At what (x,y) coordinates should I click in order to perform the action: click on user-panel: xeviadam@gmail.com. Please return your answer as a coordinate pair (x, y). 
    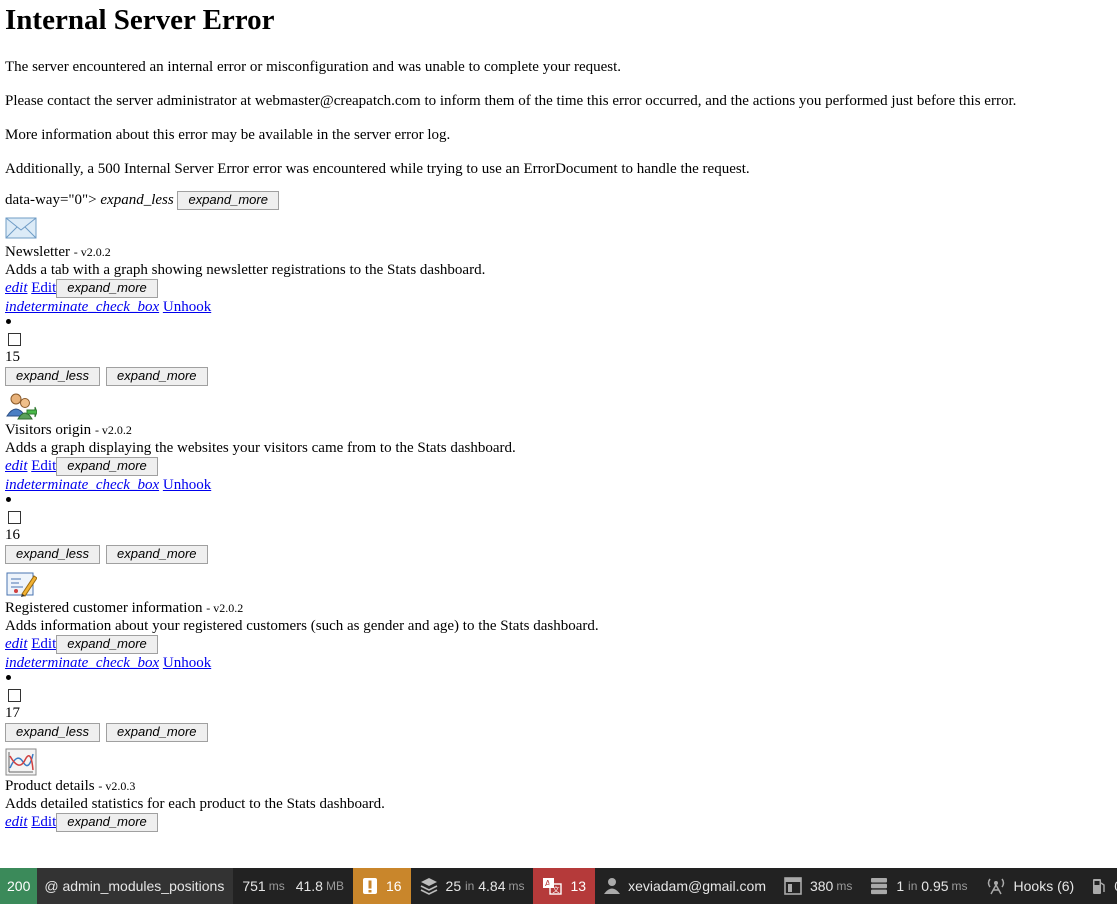
    Looking at the image, I should click on (685, 886).